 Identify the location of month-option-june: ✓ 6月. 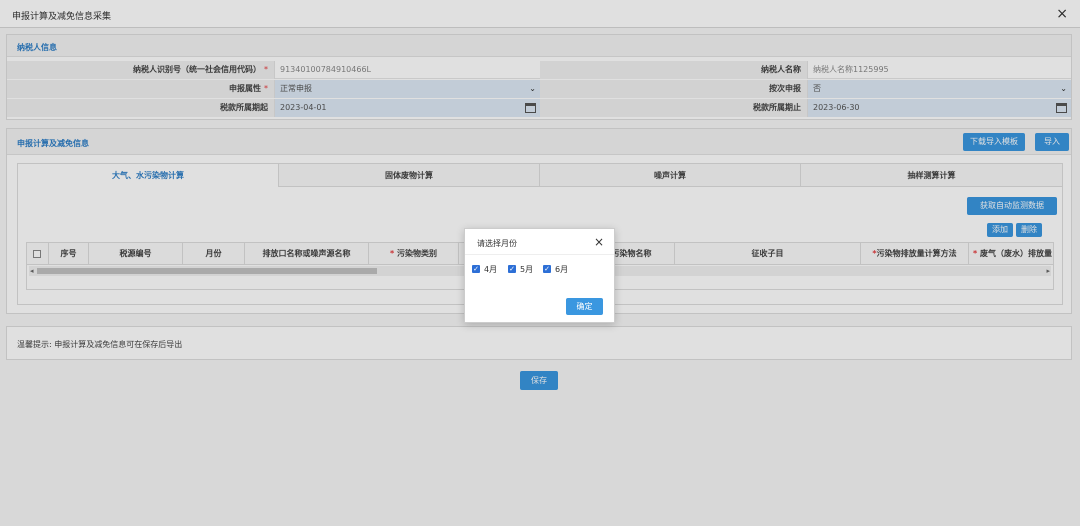
(555, 269).